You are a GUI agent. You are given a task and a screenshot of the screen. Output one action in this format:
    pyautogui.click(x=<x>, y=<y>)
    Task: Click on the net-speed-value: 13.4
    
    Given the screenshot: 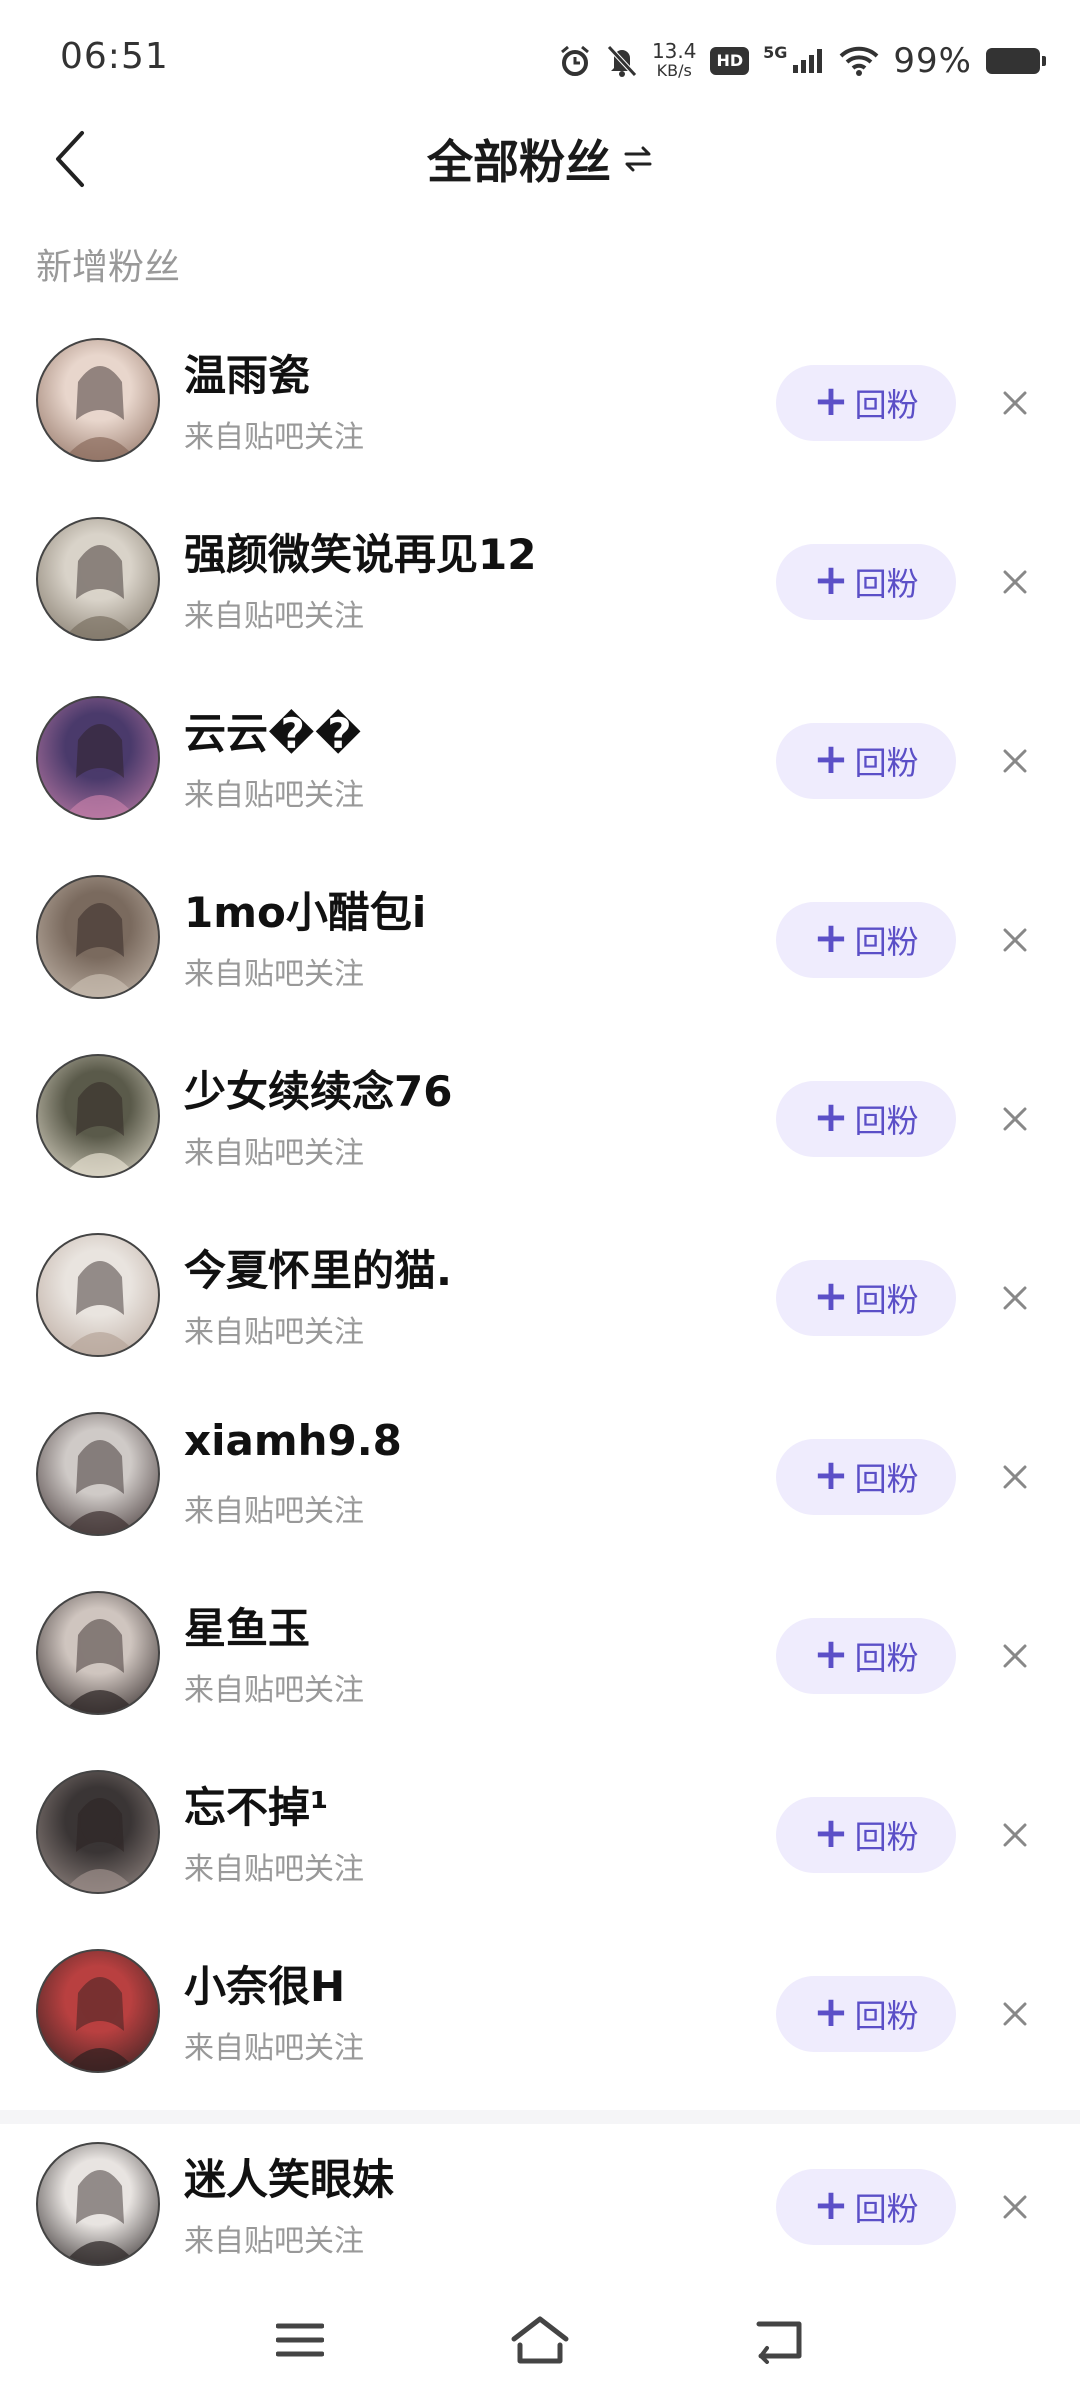 What is the action you would take?
    pyautogui.click(x=674, y=51)
    